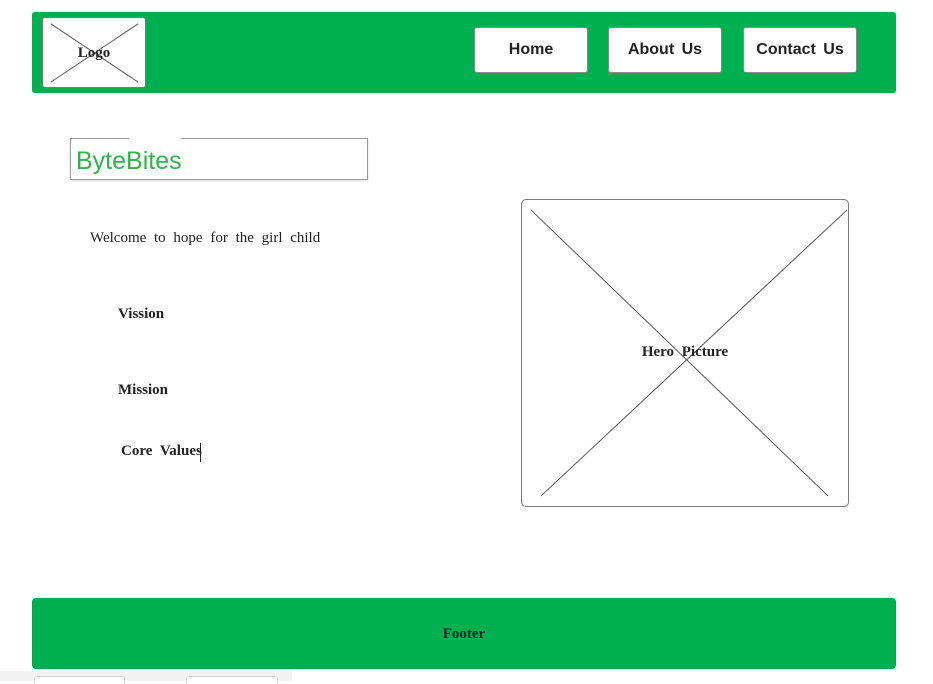 This screenshot has height=684, width=933. Describe the element at coordinates (464, 52) in the screenshot. I see `header-bar: Logo Home About Us Contact Us` at that location.